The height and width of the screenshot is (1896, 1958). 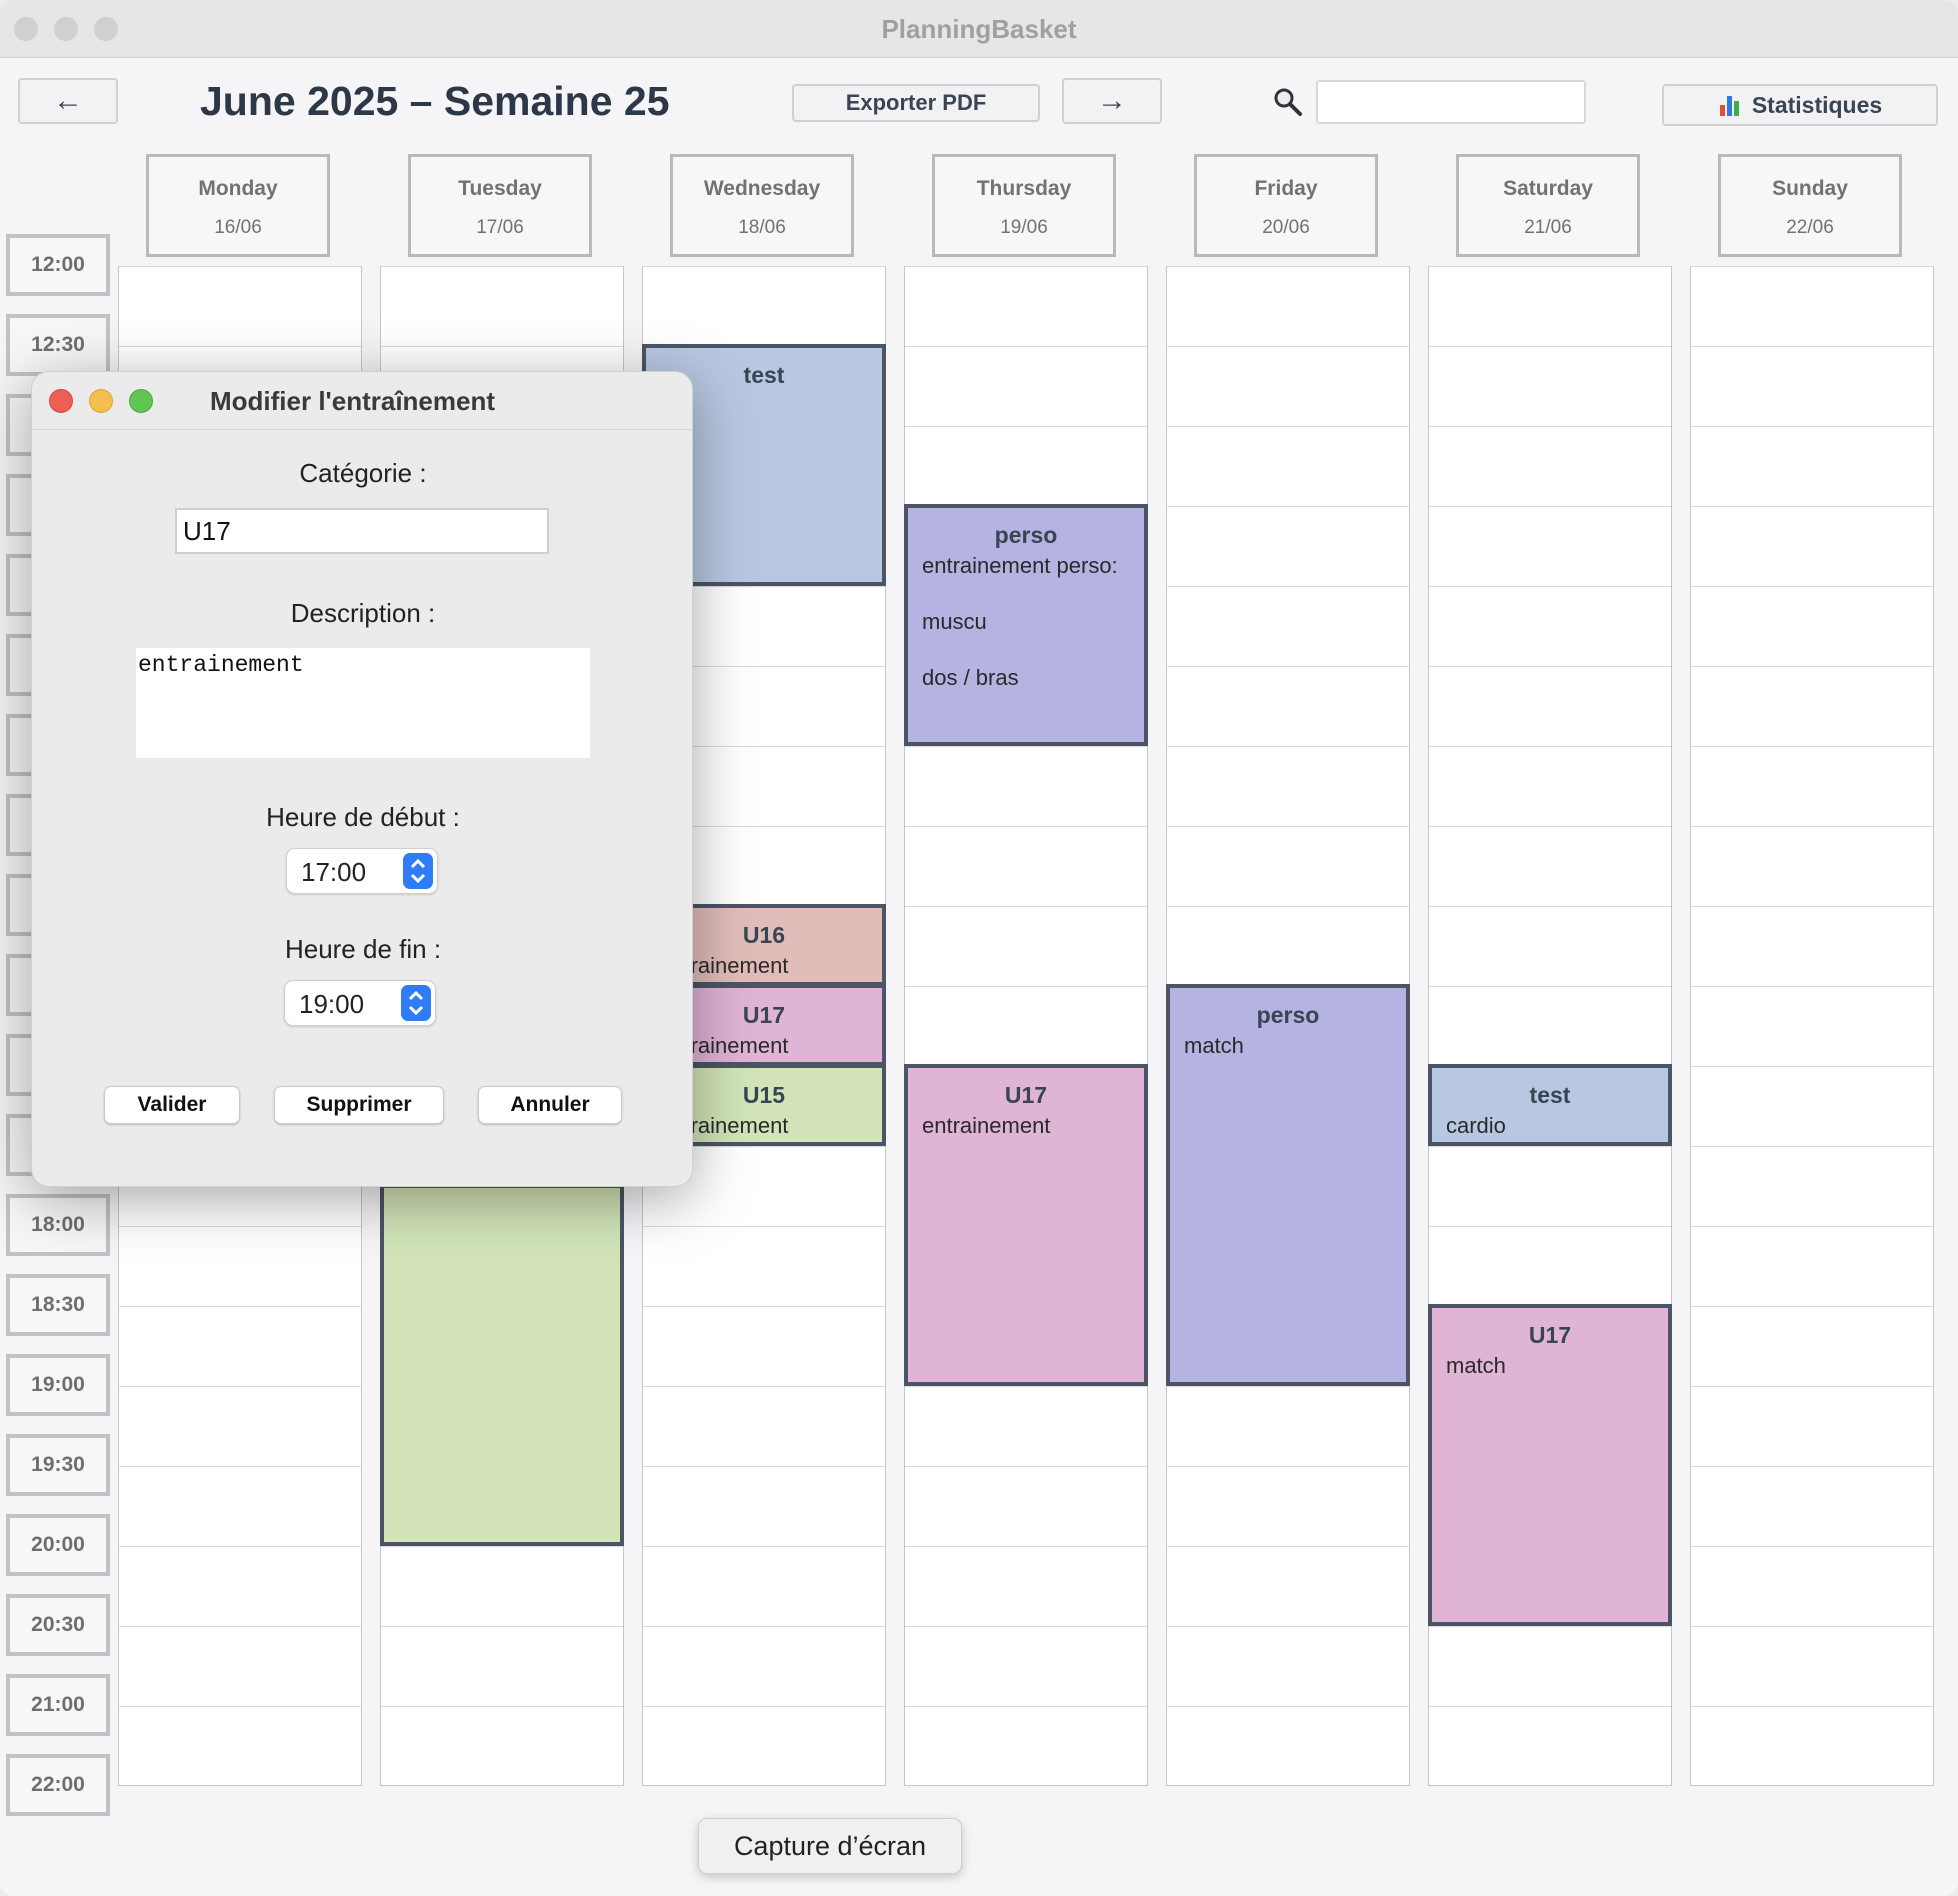 I want to click on event-block: test cardio, so click(x=1550, y=1105).